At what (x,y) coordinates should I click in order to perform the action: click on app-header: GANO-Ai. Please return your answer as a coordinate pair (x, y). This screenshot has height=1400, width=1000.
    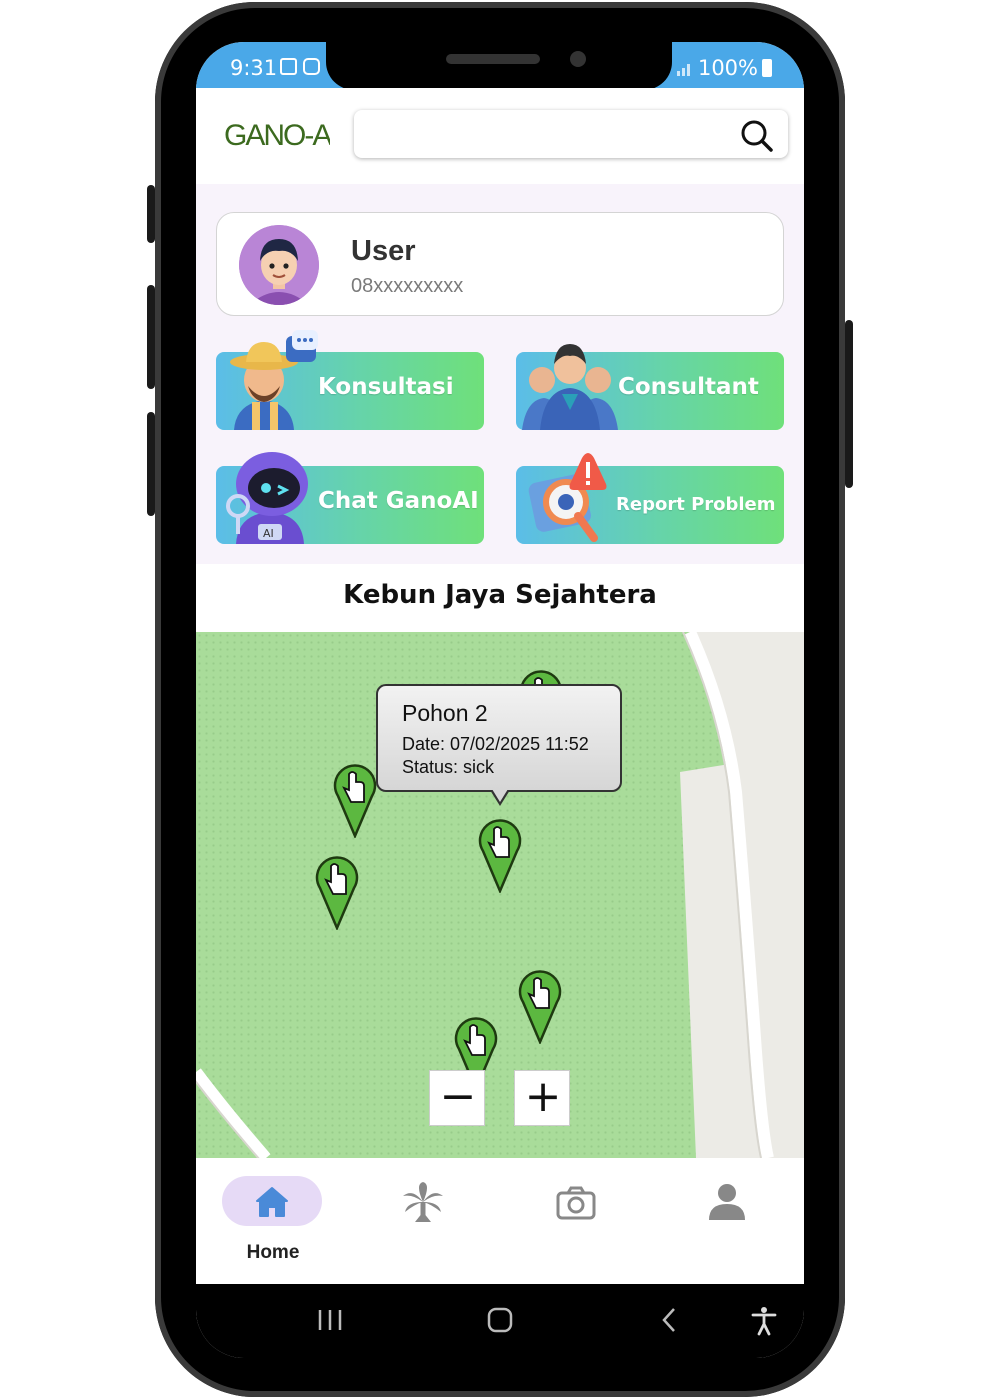
    Looking at the image, I should click on (500, 136).